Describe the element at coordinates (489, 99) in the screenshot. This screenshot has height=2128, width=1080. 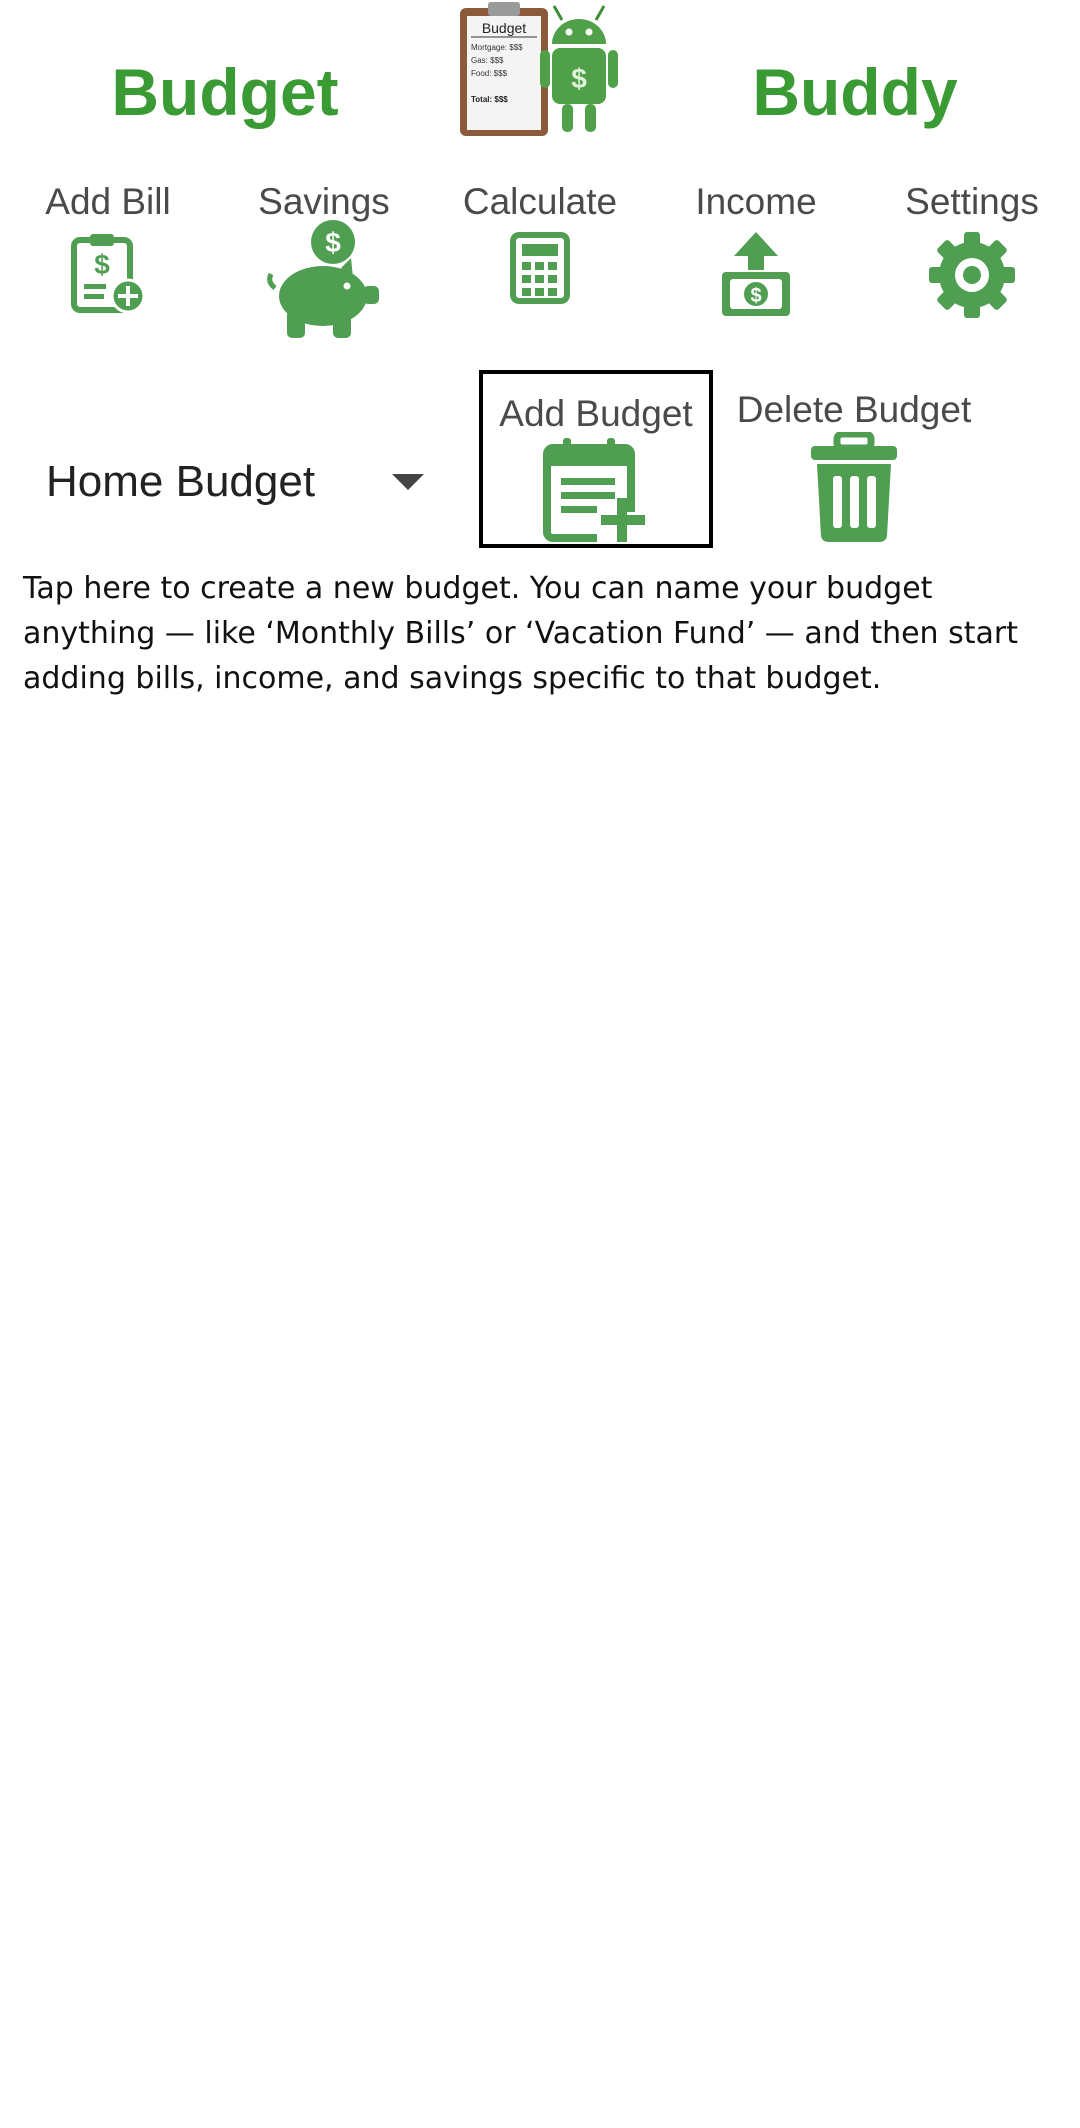
I see `logo-total: Total: $$$` at that location.